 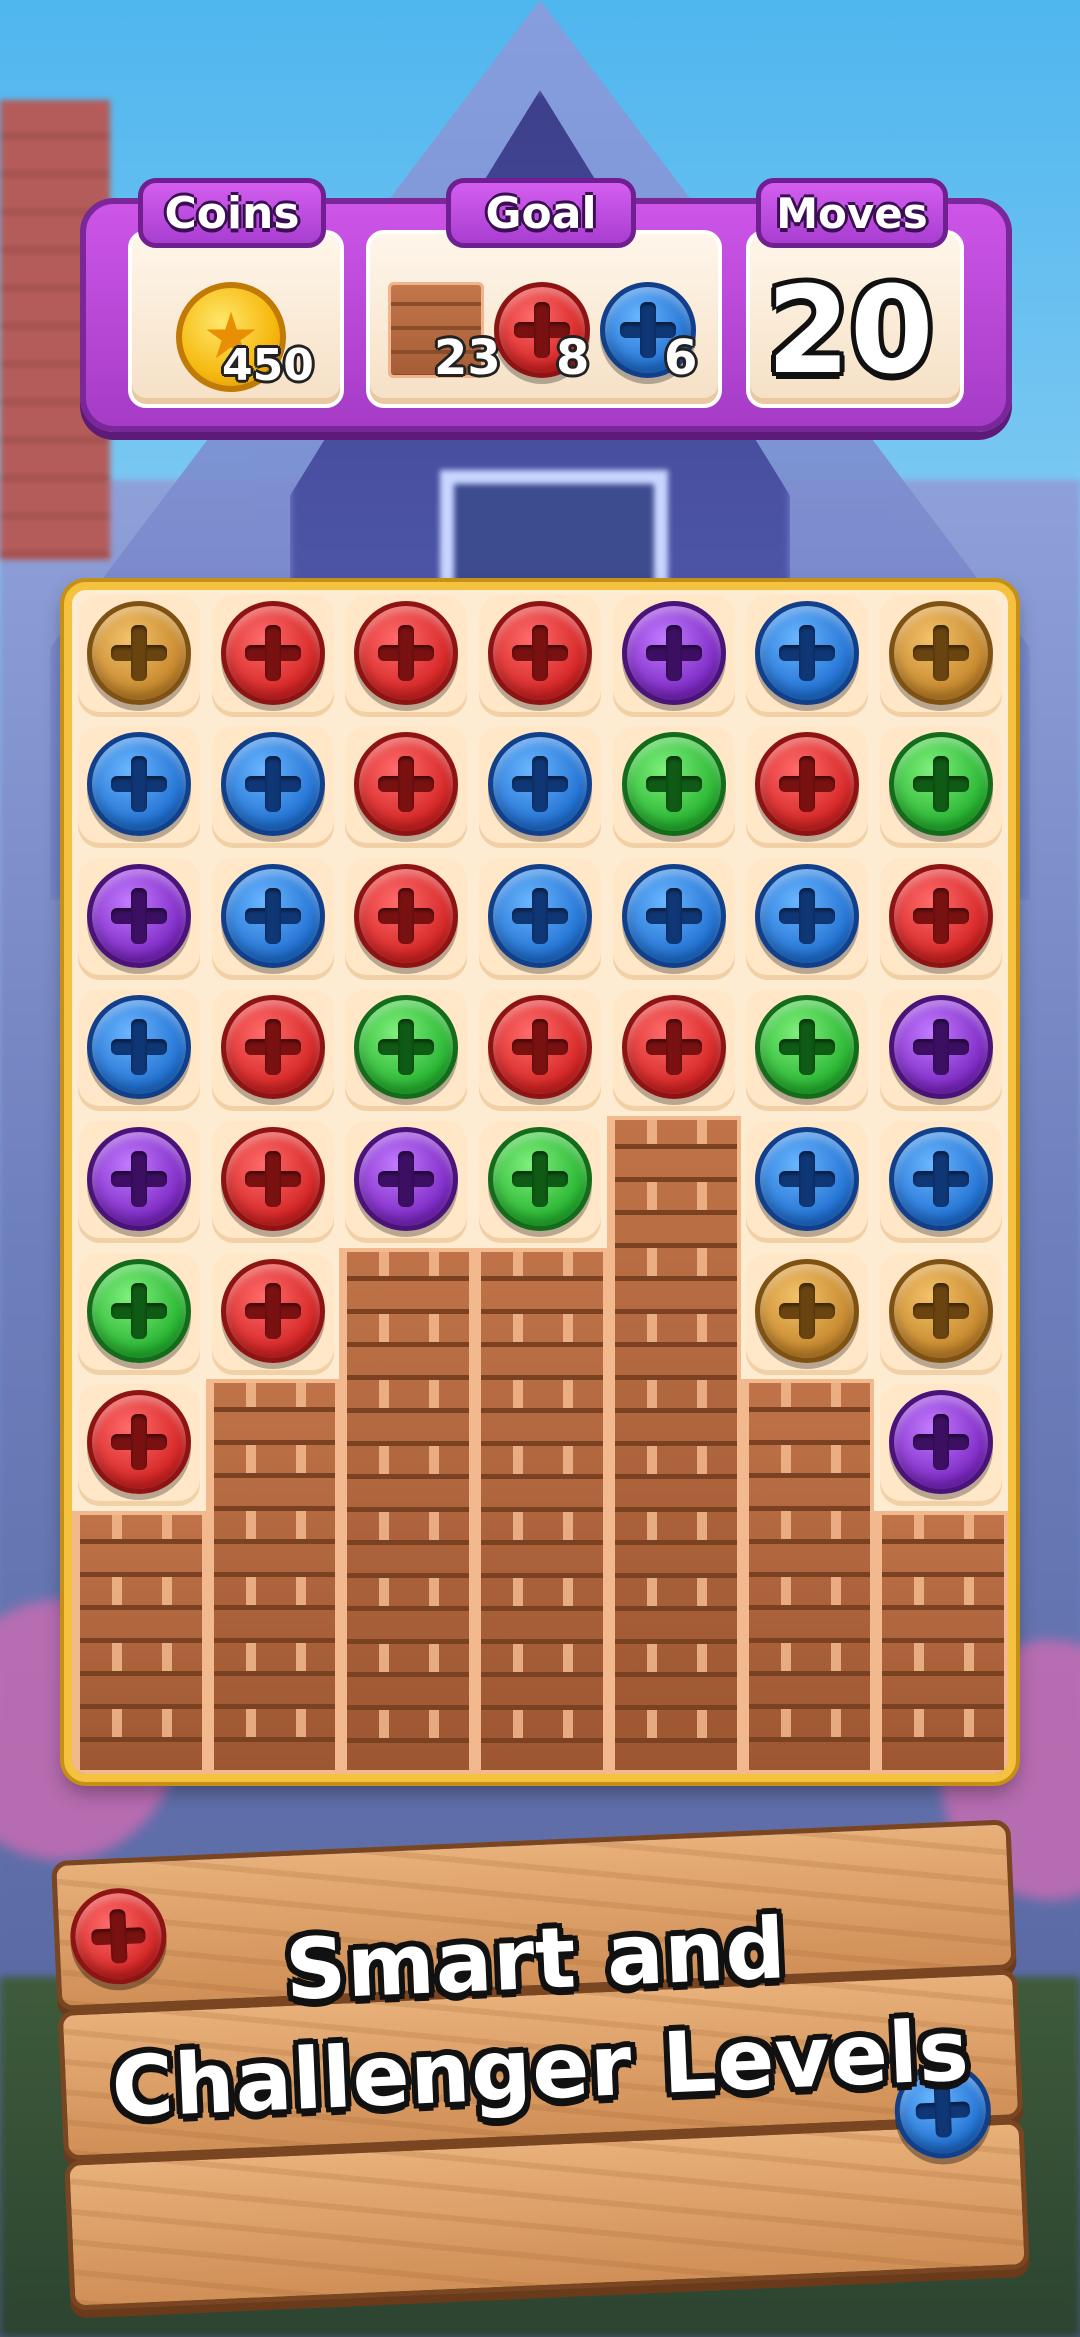 What do you see at coordinates (232, 213) in the screenshot?
I see `coins-label: Coins` at bounding box center [232, 213].